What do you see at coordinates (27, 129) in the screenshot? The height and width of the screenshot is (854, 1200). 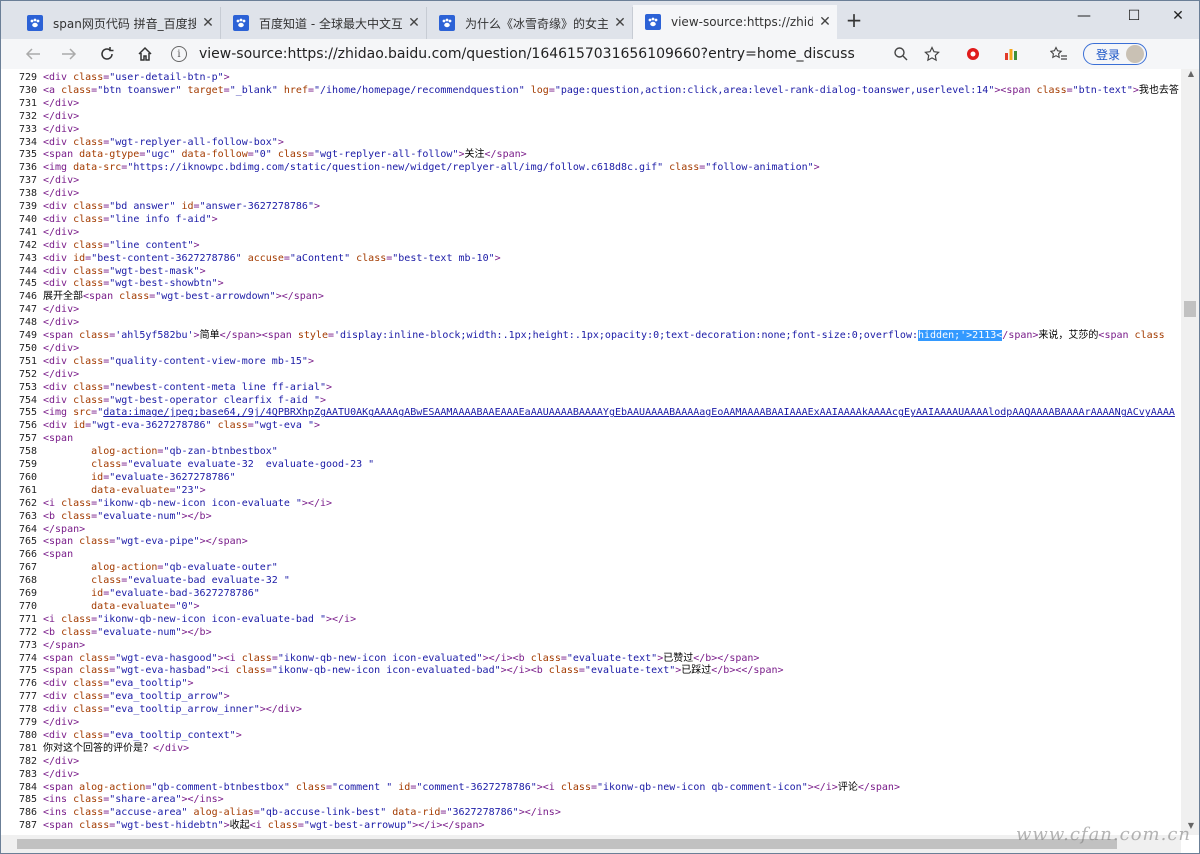 I see `line-number: 733` at bounding box center [27, 129].